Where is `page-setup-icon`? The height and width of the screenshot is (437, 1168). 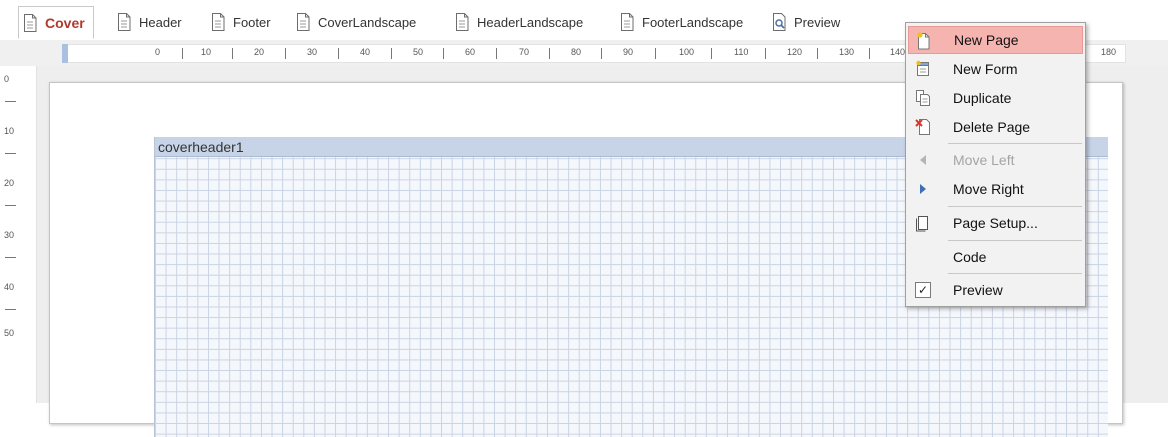 page-setup-icon is located at coordinates (923, 223).